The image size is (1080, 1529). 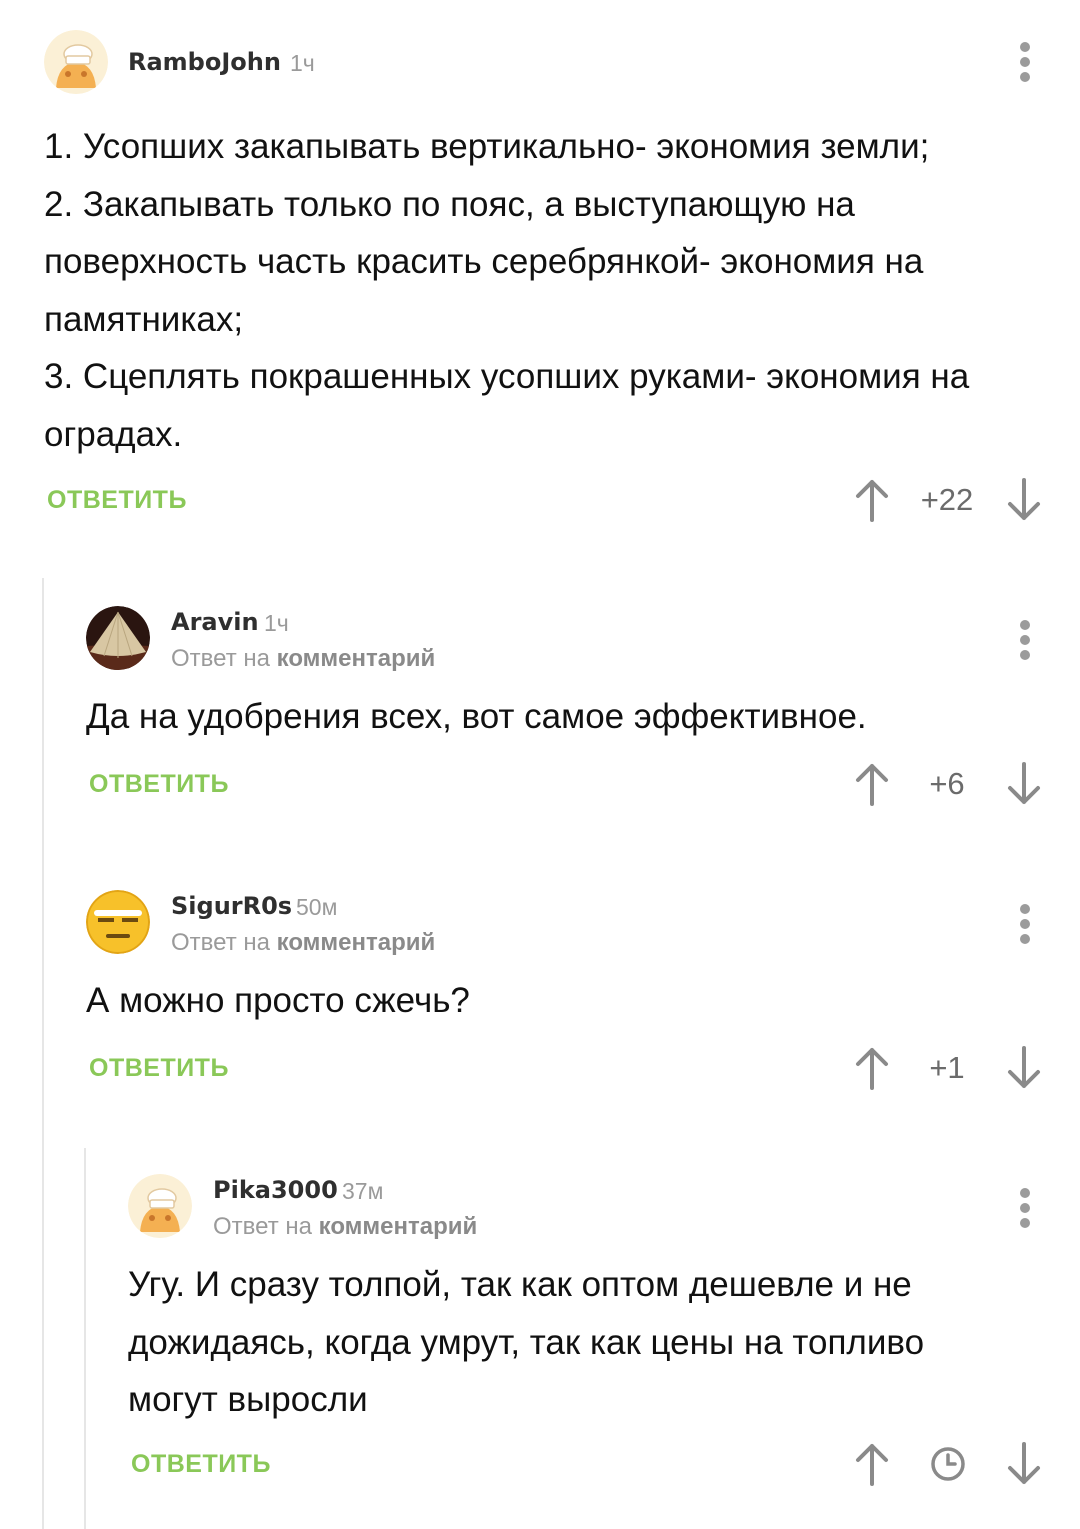 What do you see at coordinates (144, 319) in the screenshot?
I see `comment-line: памятниках;` at bounding box center [144, 319].